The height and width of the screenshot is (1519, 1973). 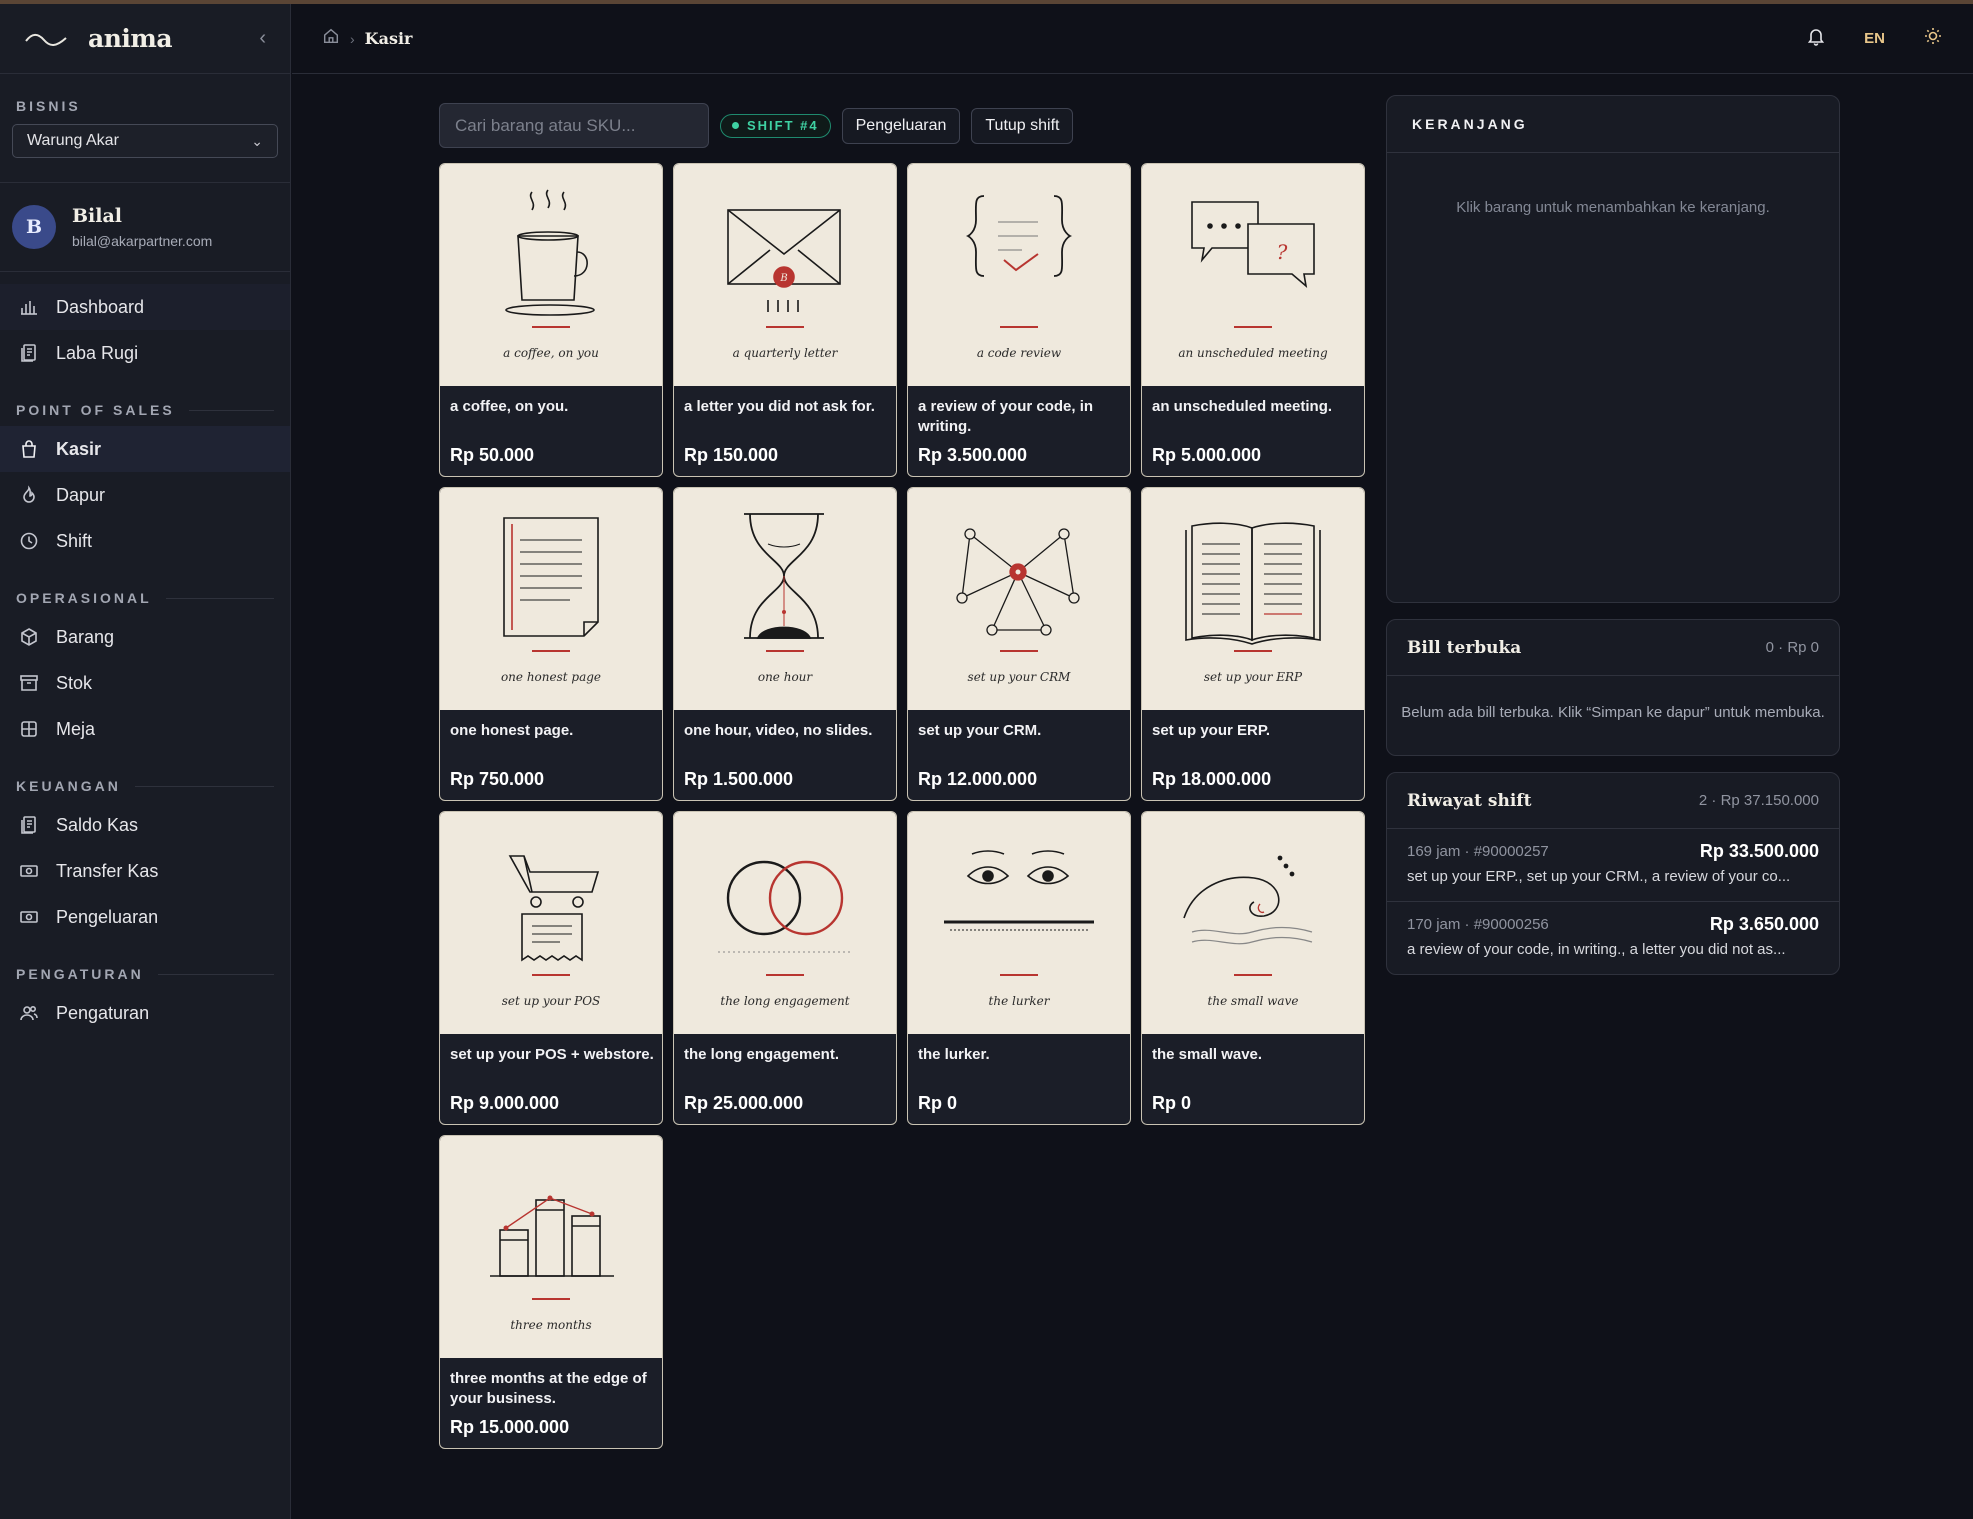 What do you see at coordinates (497, 779) in the screenshot?
I see `product-price: Rp 750.000` at bounding box center [497, 779].